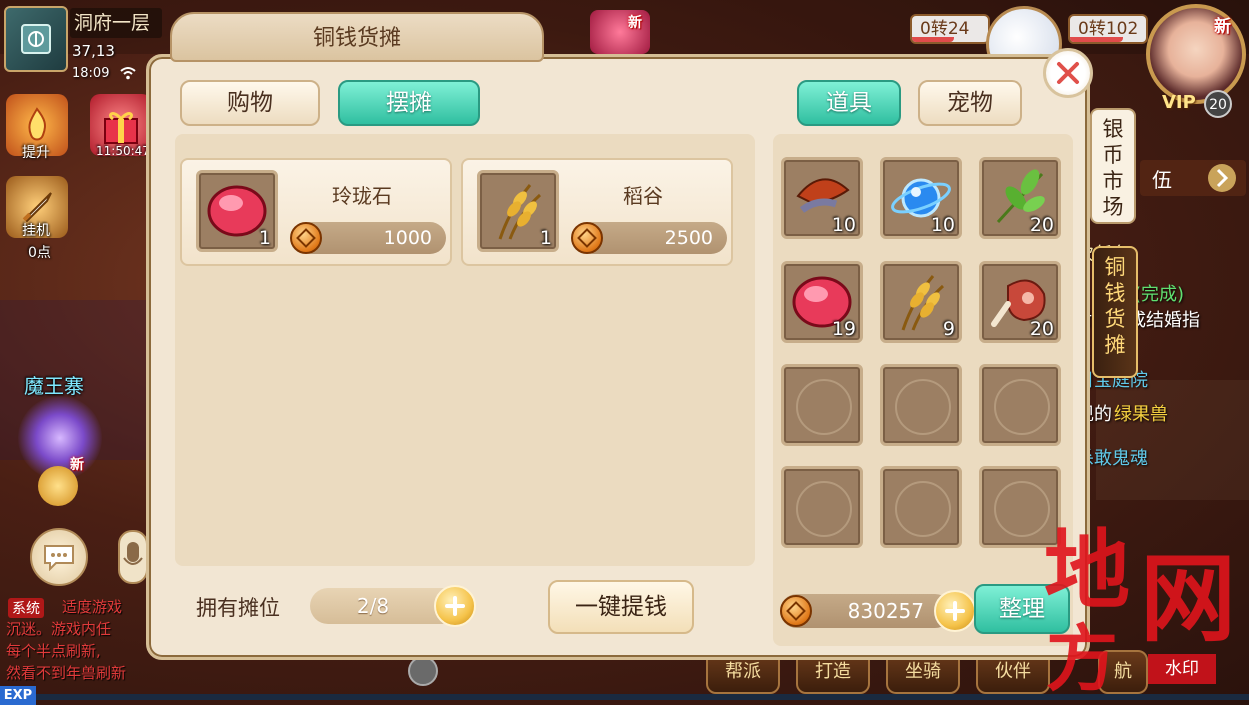  What do you see at coordinates (642, 697) in the screenshot?
I see `exp-bar` at bounding box center [642, 697].